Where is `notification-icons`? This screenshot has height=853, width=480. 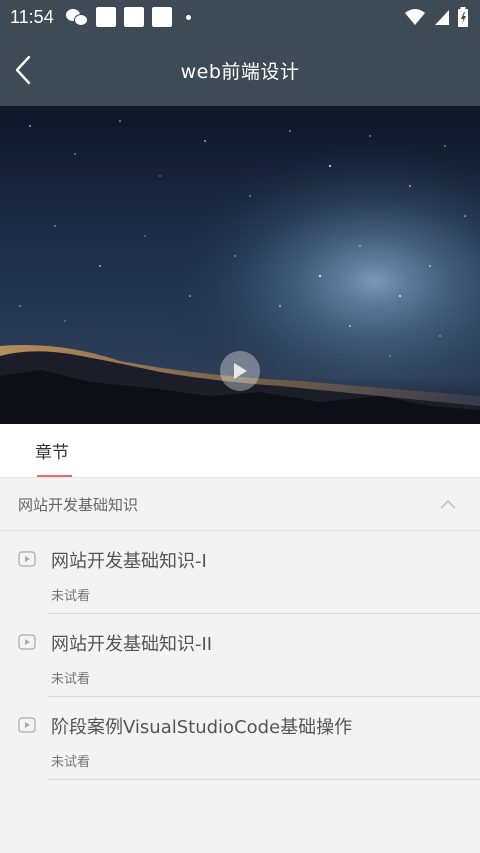
notification-icons is located at coordinates (128, 17).